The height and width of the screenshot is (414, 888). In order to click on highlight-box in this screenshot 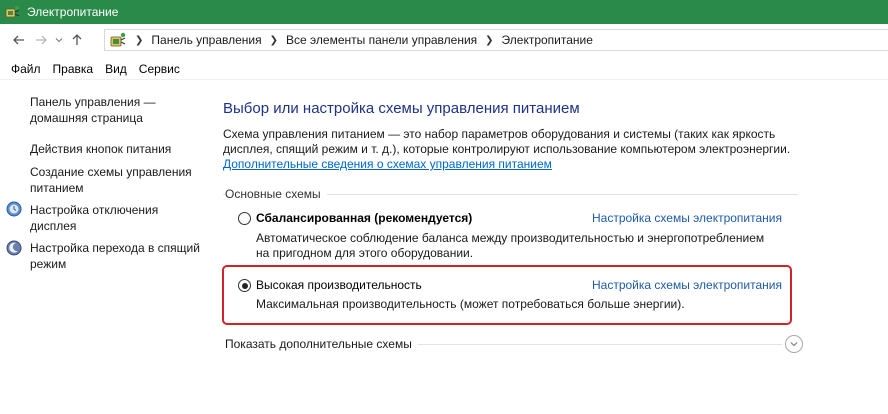, I will do `click(507, 295)`.